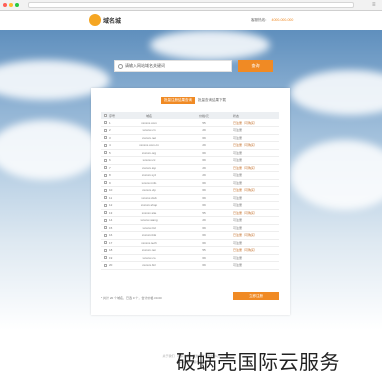 The width and height of the screenshot is (382, 379). What do you see at coordinates (375, 5) in the screenshot?
I see `browser-menu-icon: ≡` at bounding box center [375, 5].